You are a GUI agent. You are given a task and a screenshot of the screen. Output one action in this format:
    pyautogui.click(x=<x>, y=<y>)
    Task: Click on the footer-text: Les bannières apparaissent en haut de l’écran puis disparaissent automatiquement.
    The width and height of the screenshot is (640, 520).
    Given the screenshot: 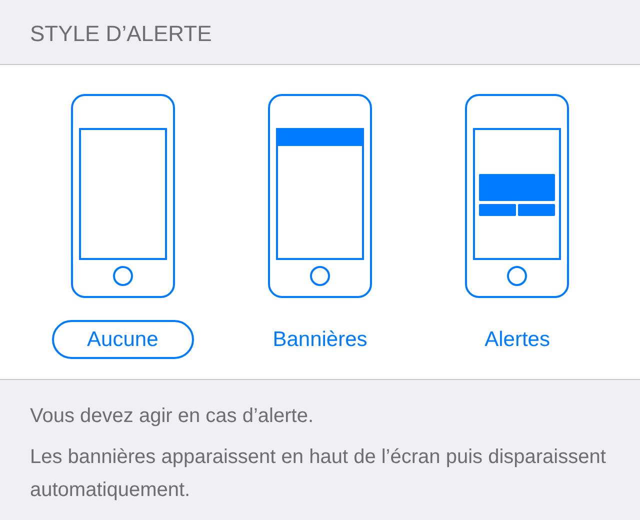 What is the action you would take?
    pyautogui.click(x=318, y=474)
    